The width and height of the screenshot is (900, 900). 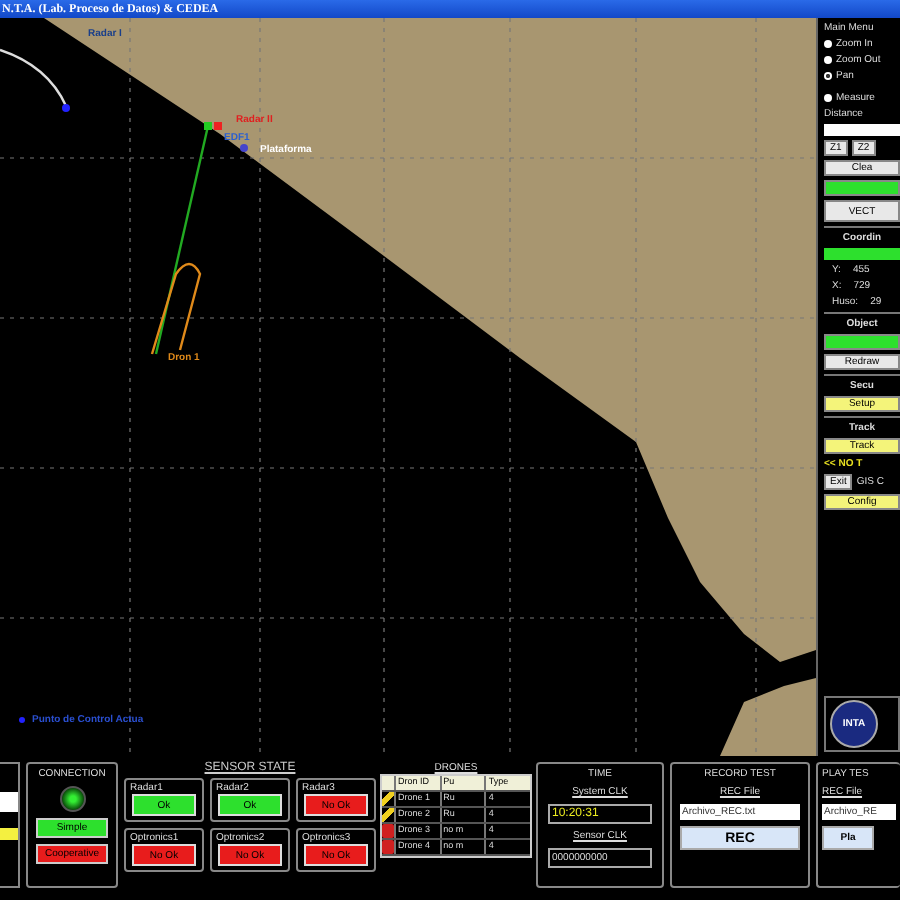 What do you see at coordinates (862, 130) in the screenshot?
I see `distance-field` at bounding box center [862, 130].